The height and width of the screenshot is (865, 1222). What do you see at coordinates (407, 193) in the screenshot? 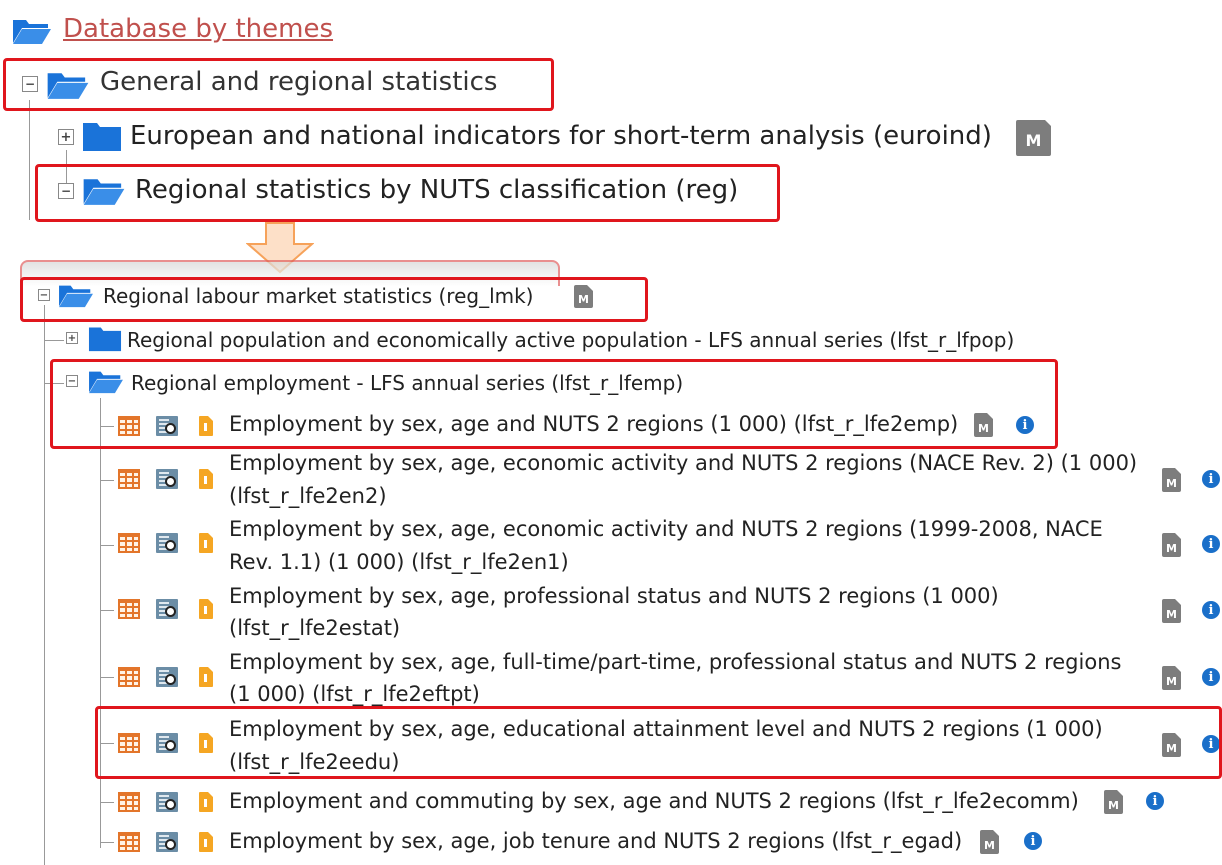
I see `highlight-reg` at bounding box center [407, 193].